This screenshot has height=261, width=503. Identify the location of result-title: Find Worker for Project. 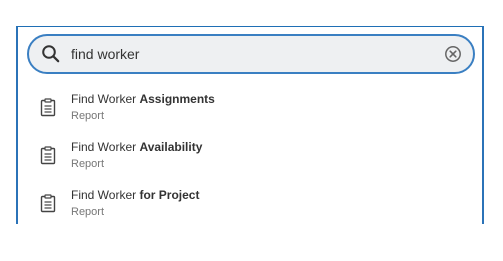
(135, 195).